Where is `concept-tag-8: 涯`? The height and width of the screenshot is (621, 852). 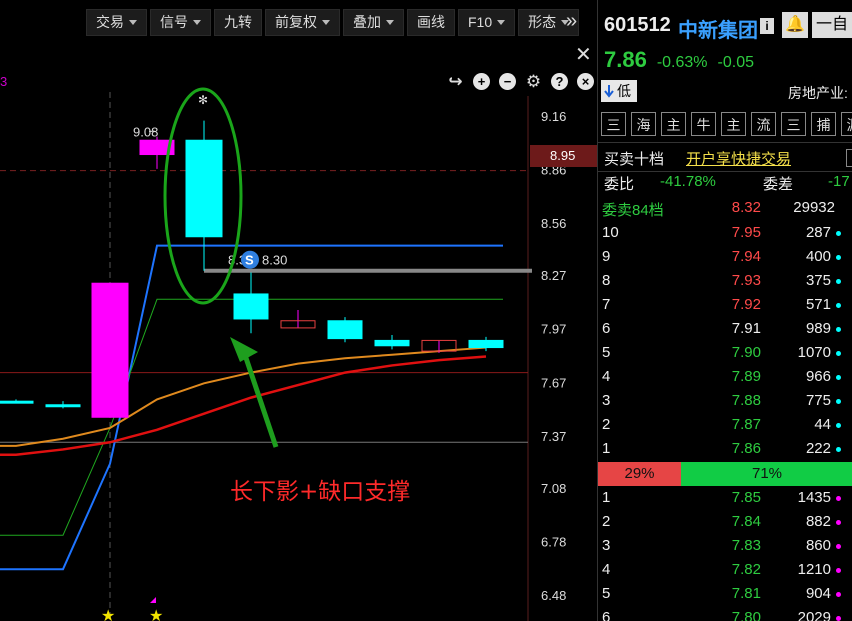 concept-tag-8: 涯 is located at coordinates (846, 124).